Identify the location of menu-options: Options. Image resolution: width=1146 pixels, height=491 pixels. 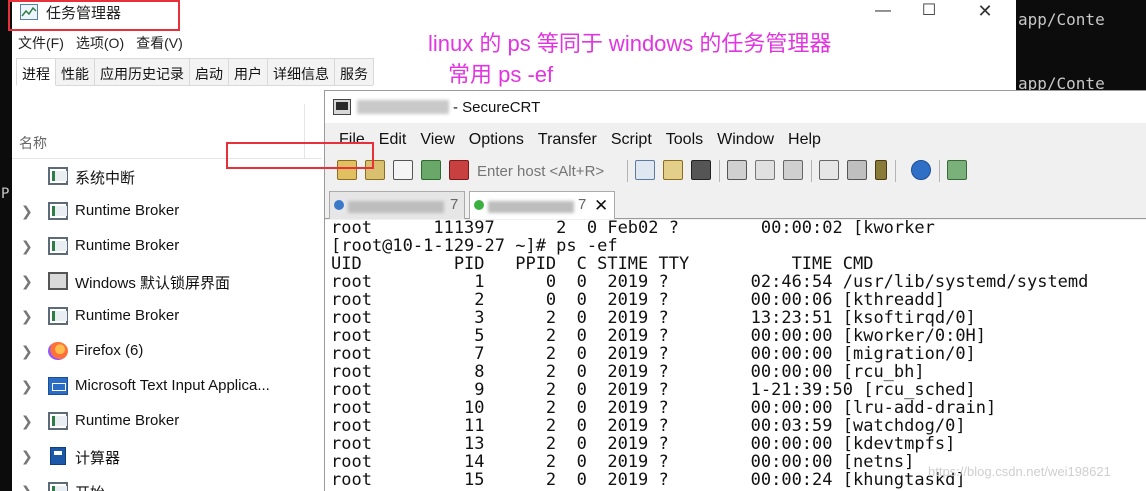
(496, 140).